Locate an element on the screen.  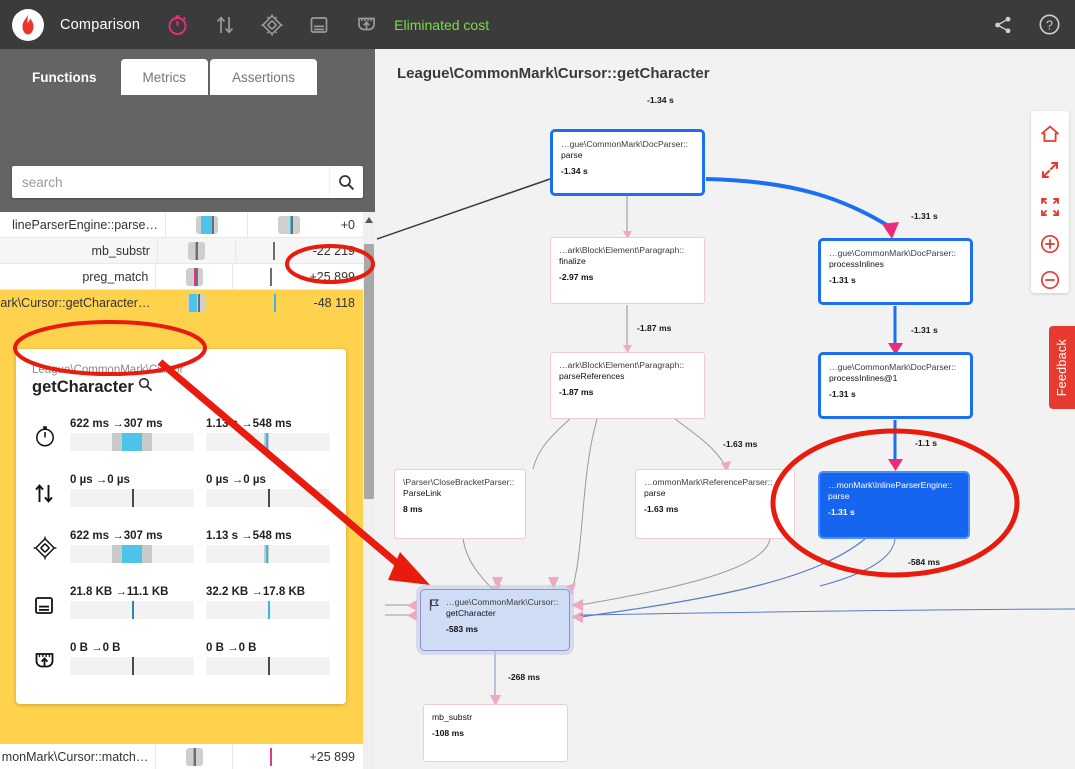
fit-screen-icon is located at coordinates (1050, 207).